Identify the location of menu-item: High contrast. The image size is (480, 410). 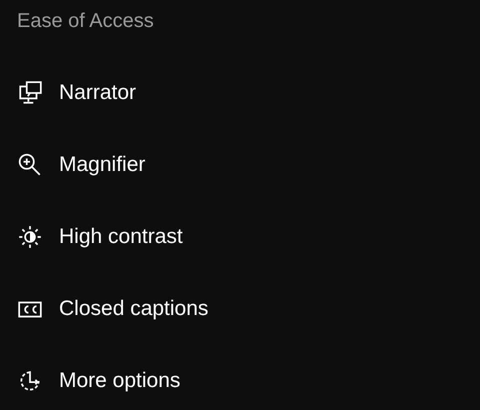
(240, 237).